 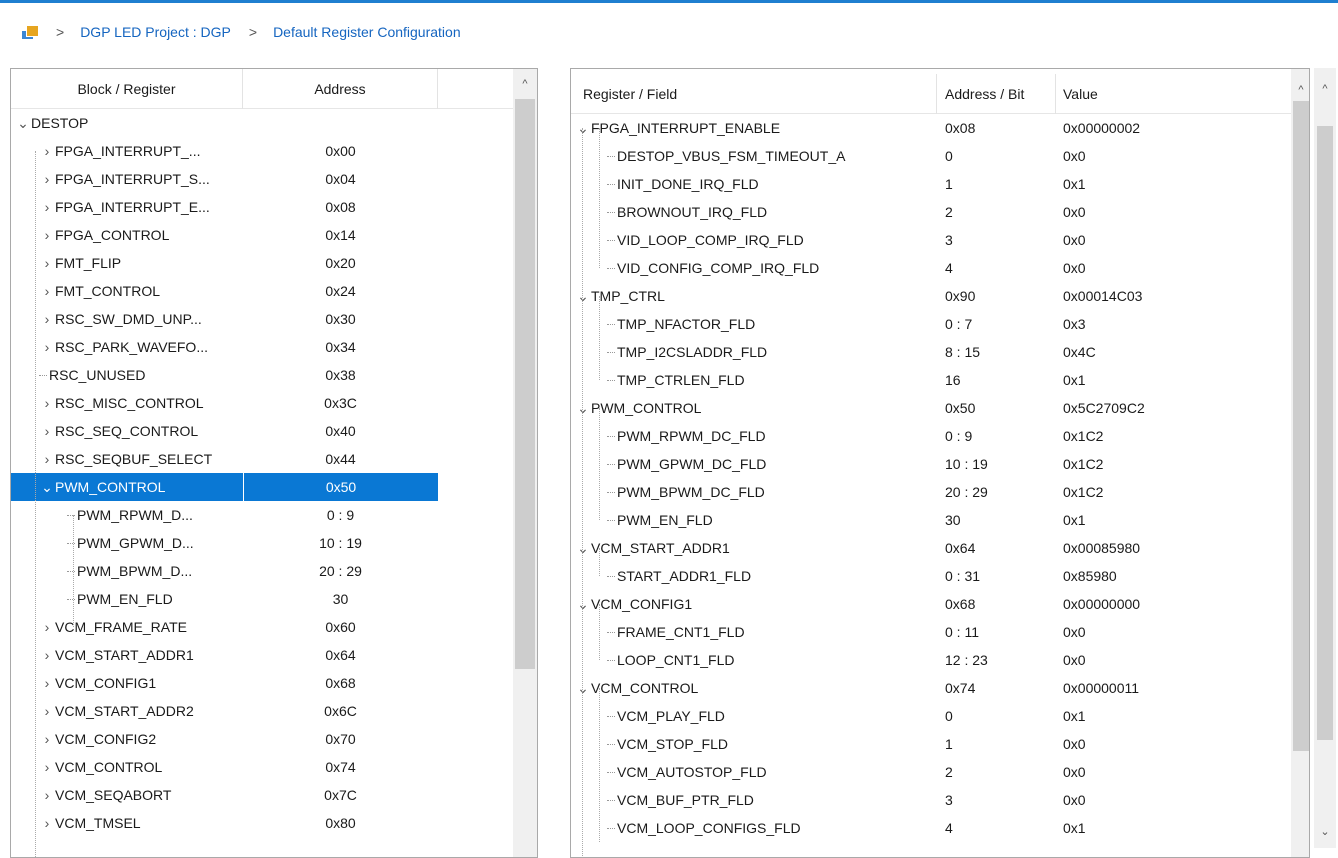 What do you see at coordinates (1173, 604) in the screenshot?
I see `row-value-cell: 0x00000000` at bounding box center [1173, 604].